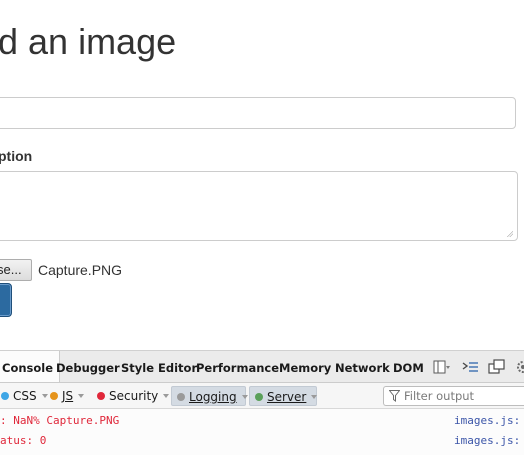 The width and height of the screenshot is (524, 455). Describe the element at coordinates (88, 366) in the screenshot. I see `tab-debugger: Debugger` at that location.